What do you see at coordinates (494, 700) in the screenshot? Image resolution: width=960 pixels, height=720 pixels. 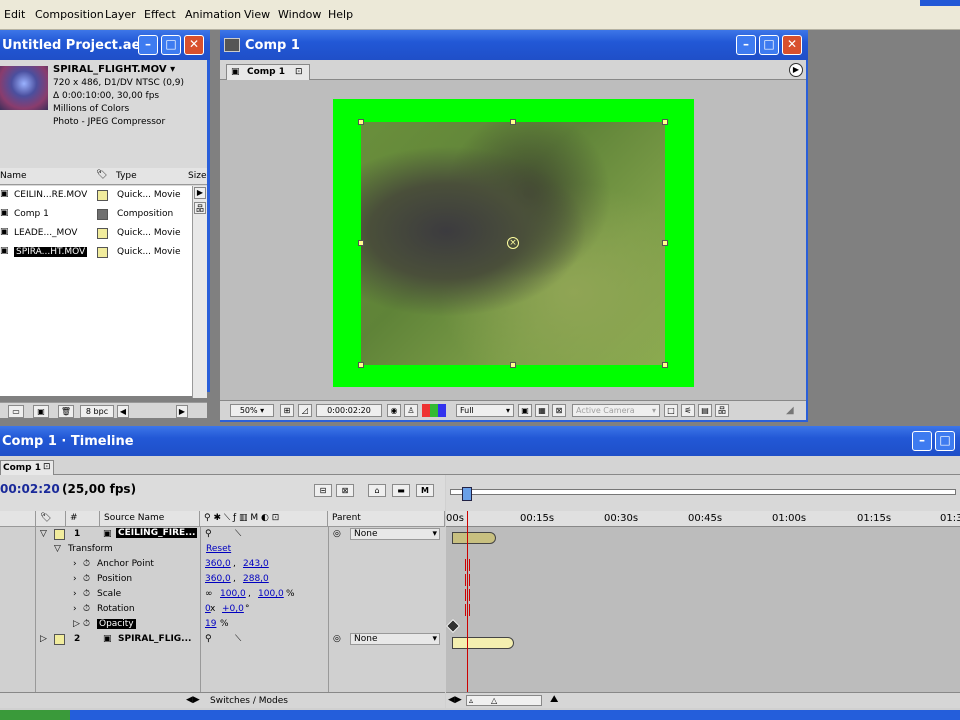 I see `zoom-handle-icon: △` at bounding box center [494, 700].